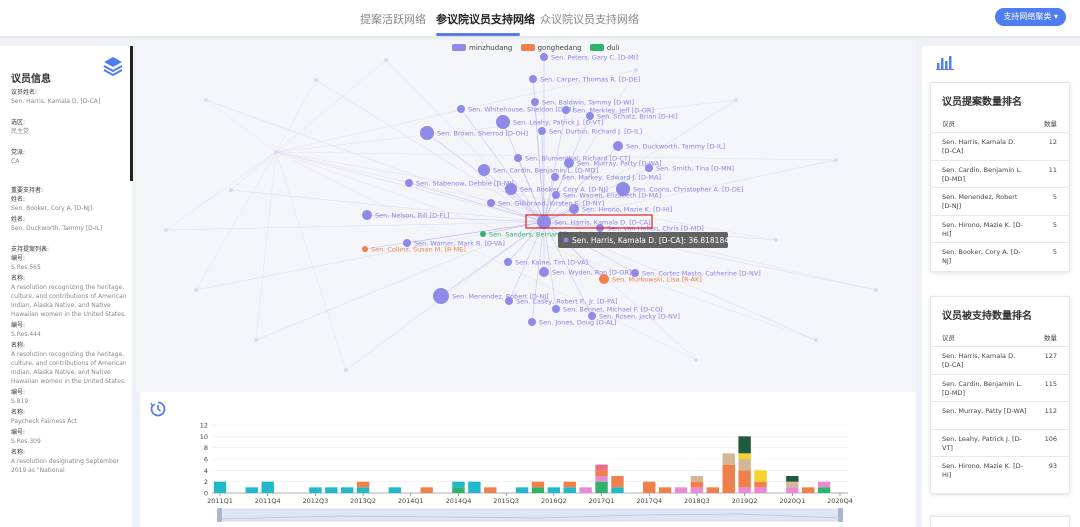 The width and height of the screenshot is (1080, 527). Describe the element at coordinates (1000, 387) in the screenshot. I see `ranking-row: Sen. Cardin, Benjamin L. [D-MD] 115` at that location.